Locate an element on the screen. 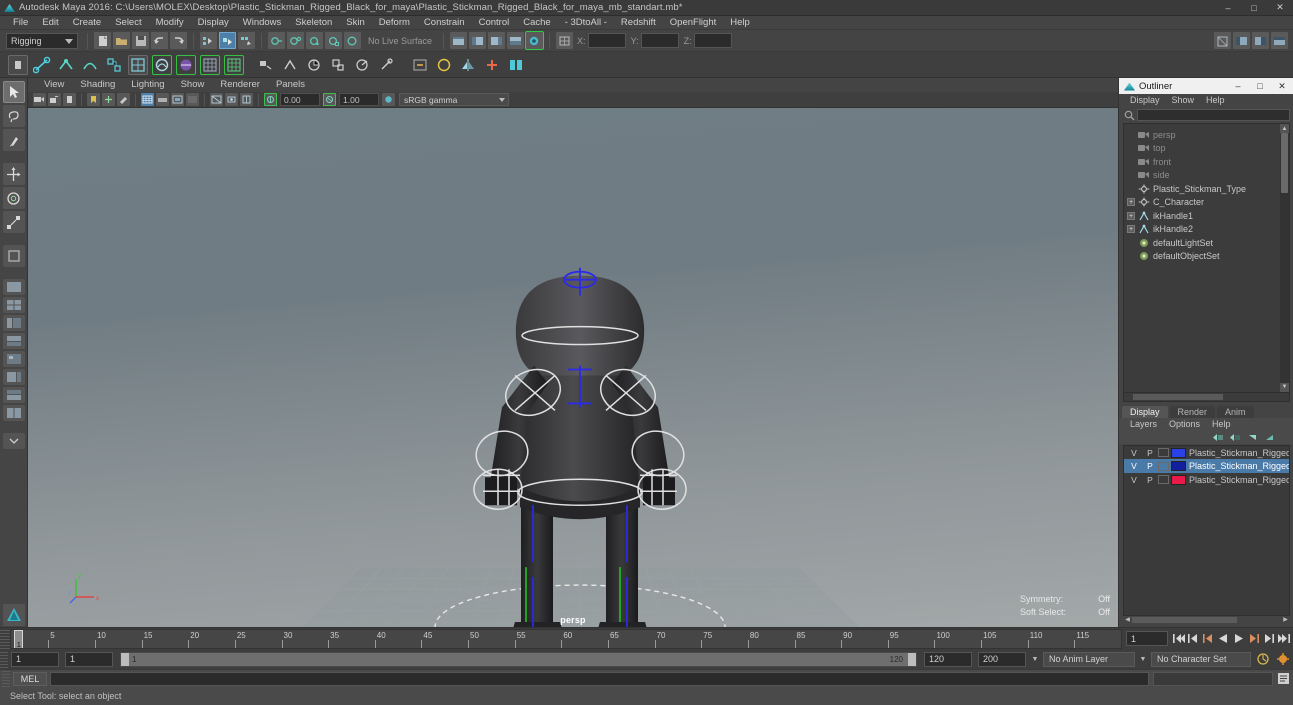  camera-attributes-icon is located at coordinates (69, 99).